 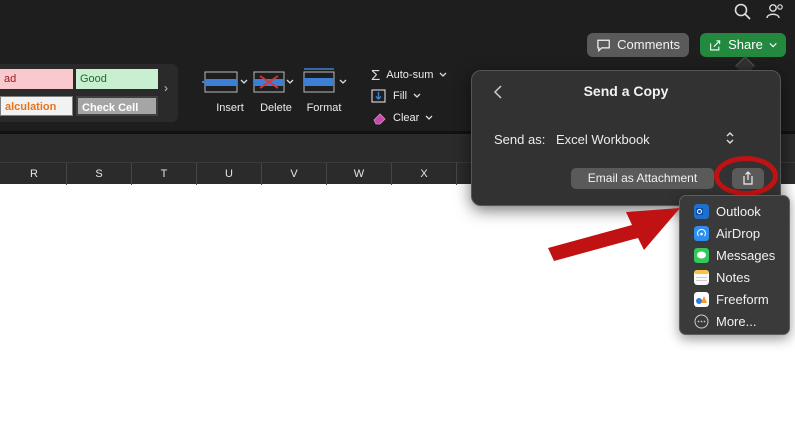 I want to click on style-good: Good, so click(x=117, y=79).